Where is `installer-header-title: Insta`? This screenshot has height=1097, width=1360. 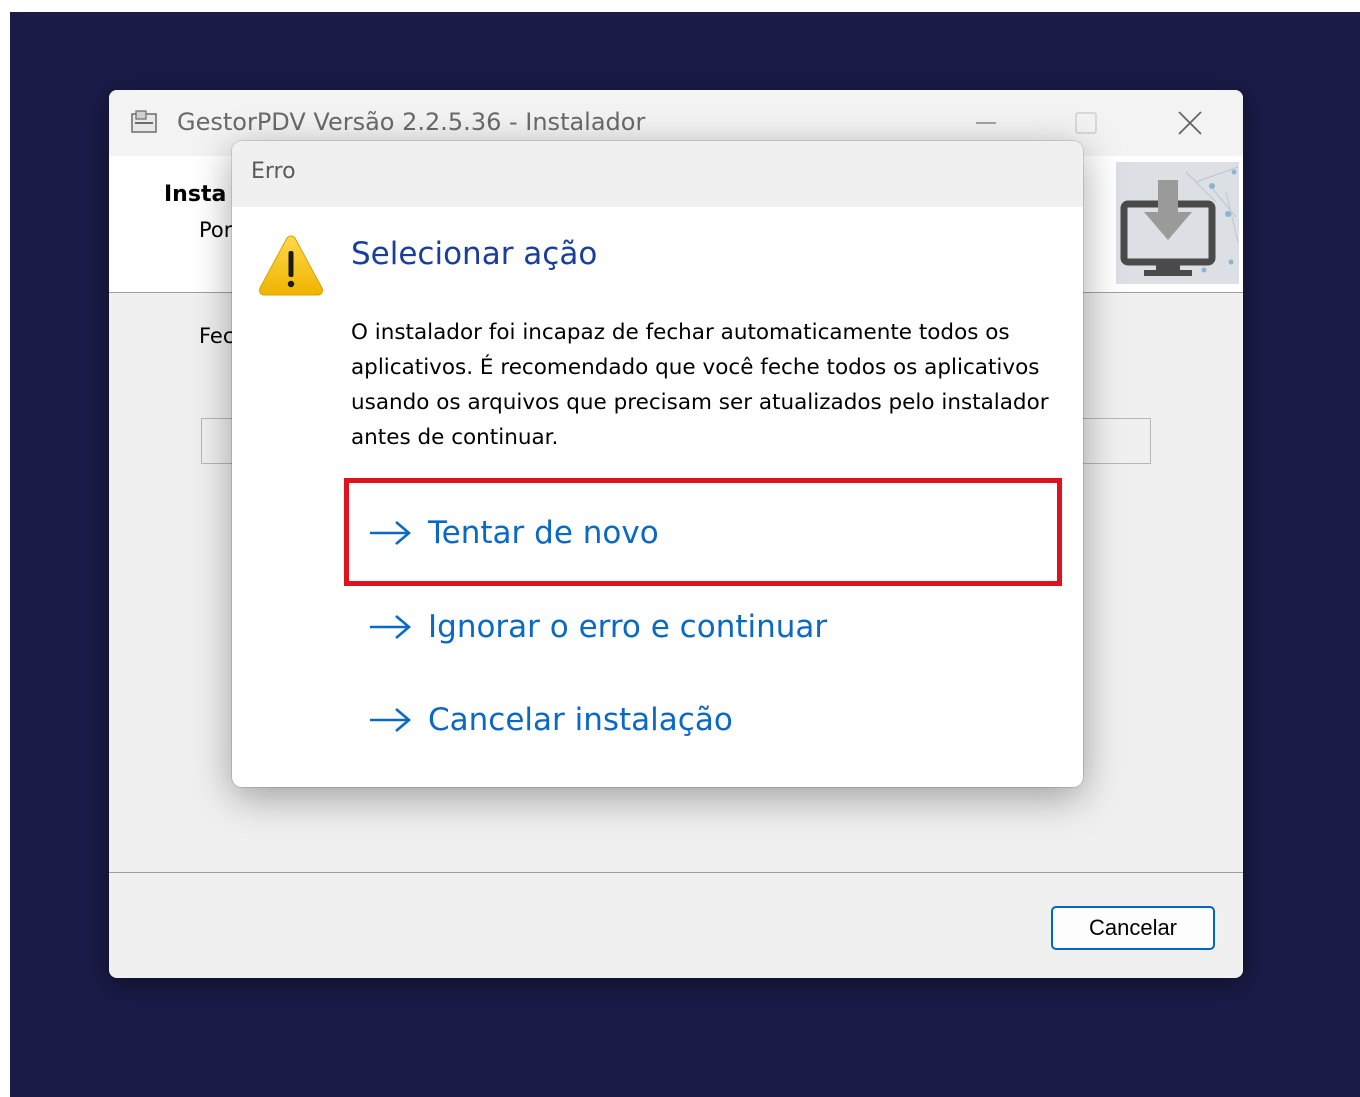 installer-header-title: Insta is located at coordinates (195, 194).